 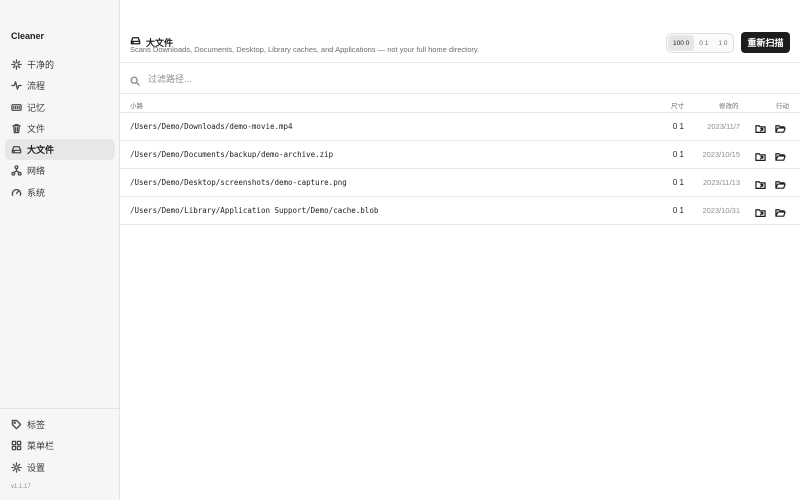 What do you see at coordinates (41, 446) in the screenshot?
I see `sidebar-item-label: 菜单栏` at bounding box center [41, 446].